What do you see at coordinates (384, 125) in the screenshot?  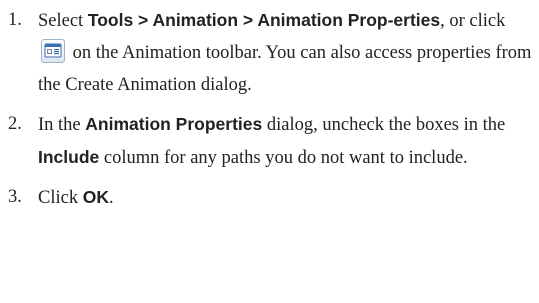 I see `step-text: dialog, uncheck the boxes in the` at bounding box center [384, 125].